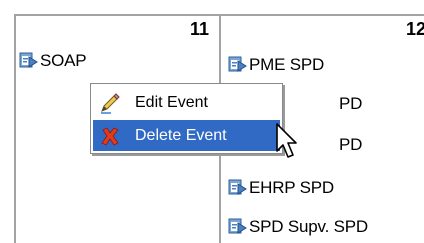 This screenshot has width=424, height=243. What do you see at coordinates (110, 103) in the screenshot?
I see `pencil-icon` at bounding box center [110, 103].